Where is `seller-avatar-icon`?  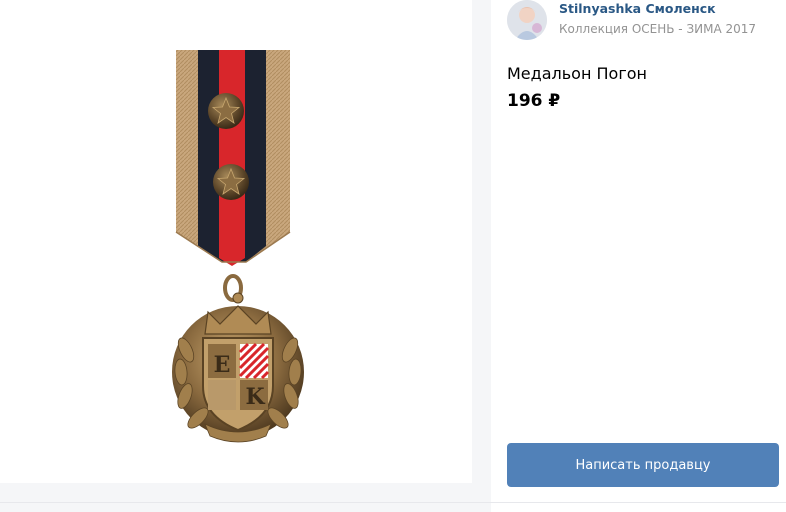
seller-avatar-icon is located at coordinates (527, 20).